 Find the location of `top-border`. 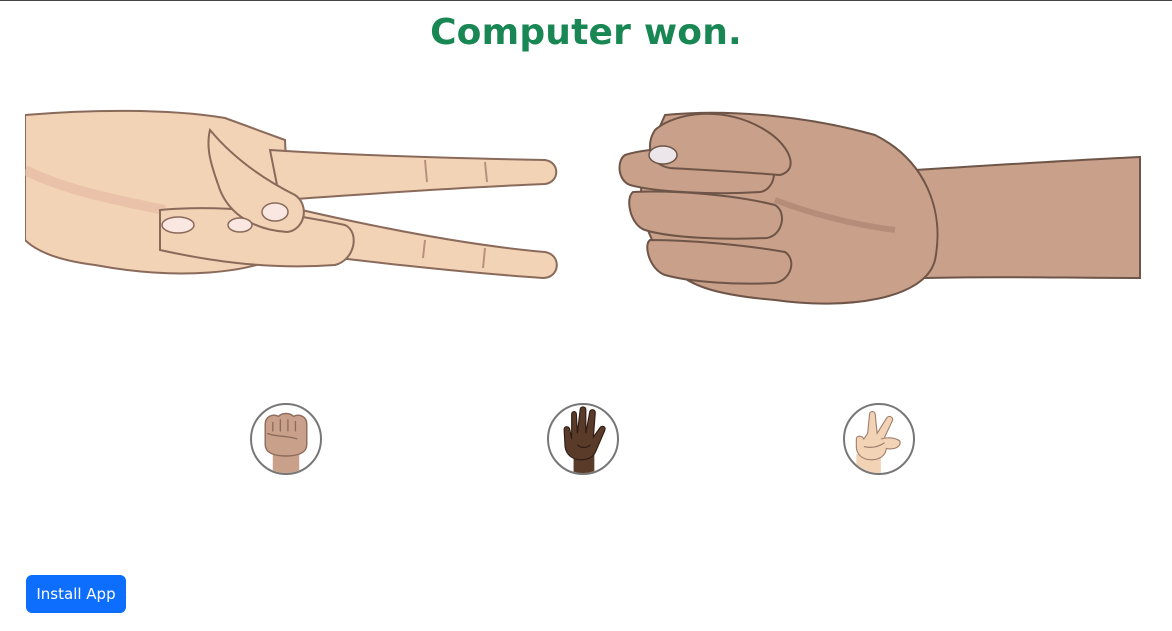

top-border is located at coordinates (586, 0).